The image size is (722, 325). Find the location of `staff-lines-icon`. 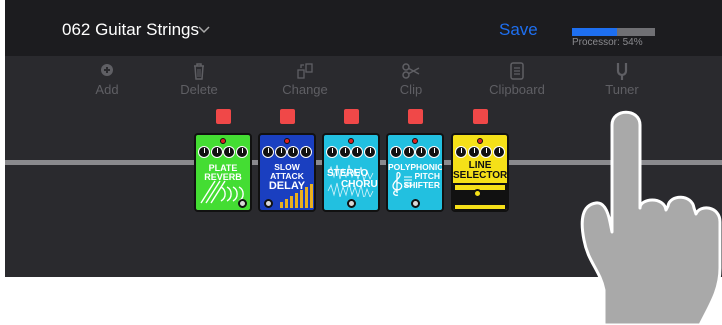

staff-lines-icon is located at coordinates (408, 181).